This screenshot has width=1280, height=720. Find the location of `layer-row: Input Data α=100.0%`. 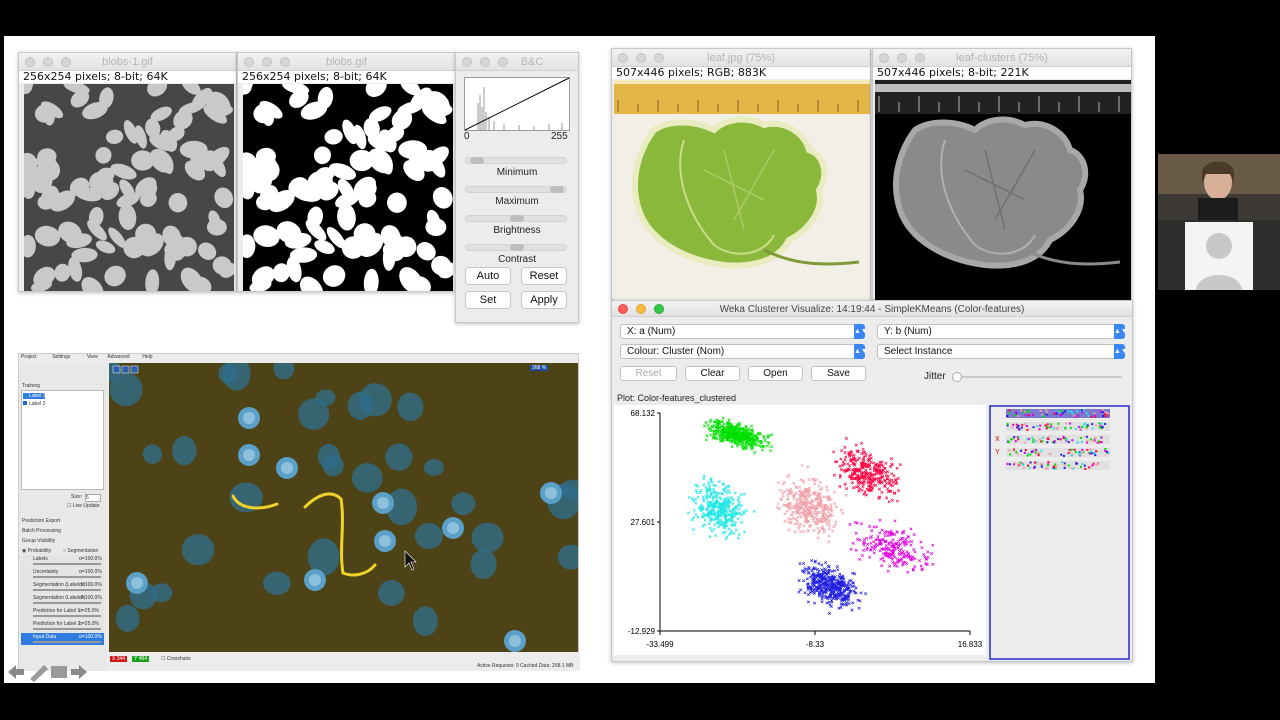

layer-row: Input Data α=100.0% is located at coordinates (62, 639).